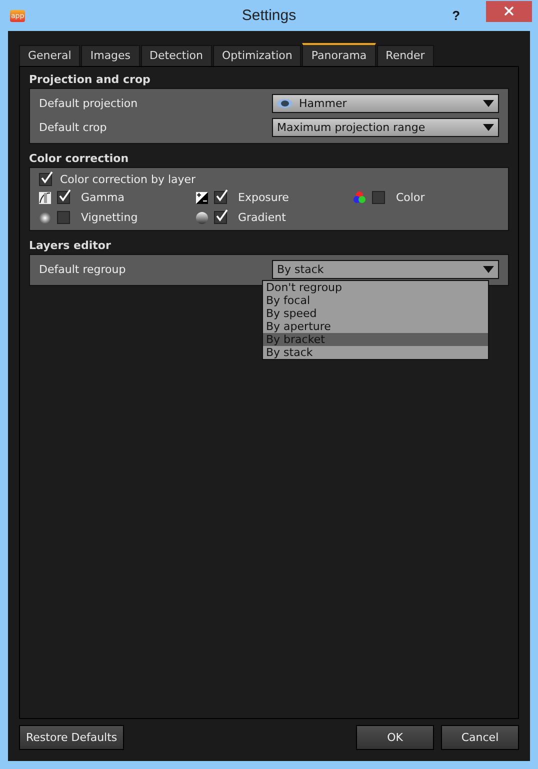 This screenshot has height=769, width=538. What do you see at coordinates (375, 352) in the screenshot?
I see `dropdown-option: By stack` at bounding box center [375, 352].